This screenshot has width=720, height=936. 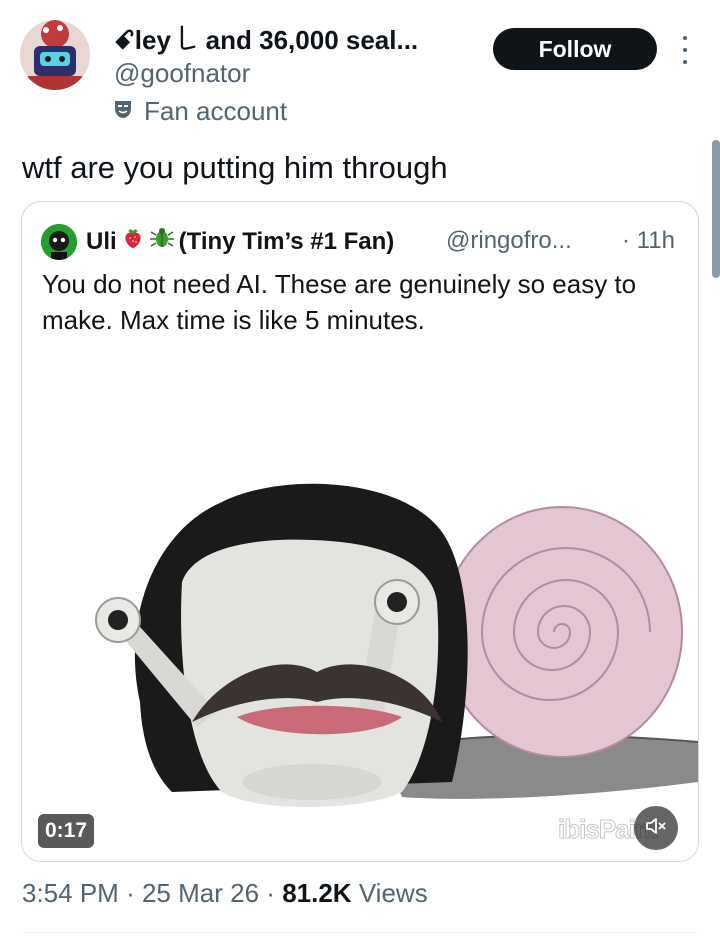 I want to click on speaker-muted-icon, so click(x=656, y=828).